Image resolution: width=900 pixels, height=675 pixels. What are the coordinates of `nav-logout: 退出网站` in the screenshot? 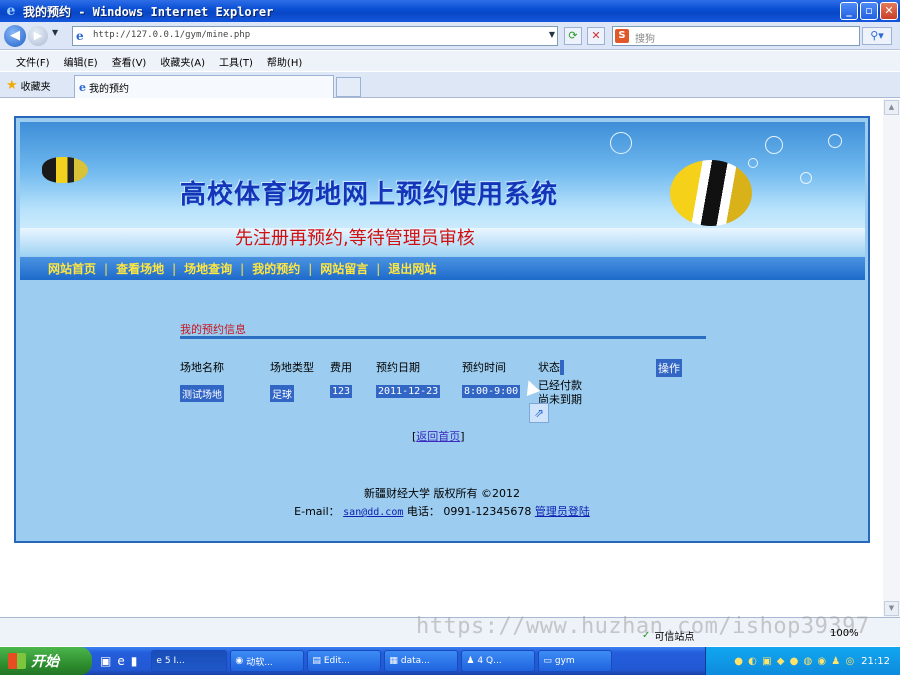 It's located at (412, 268).